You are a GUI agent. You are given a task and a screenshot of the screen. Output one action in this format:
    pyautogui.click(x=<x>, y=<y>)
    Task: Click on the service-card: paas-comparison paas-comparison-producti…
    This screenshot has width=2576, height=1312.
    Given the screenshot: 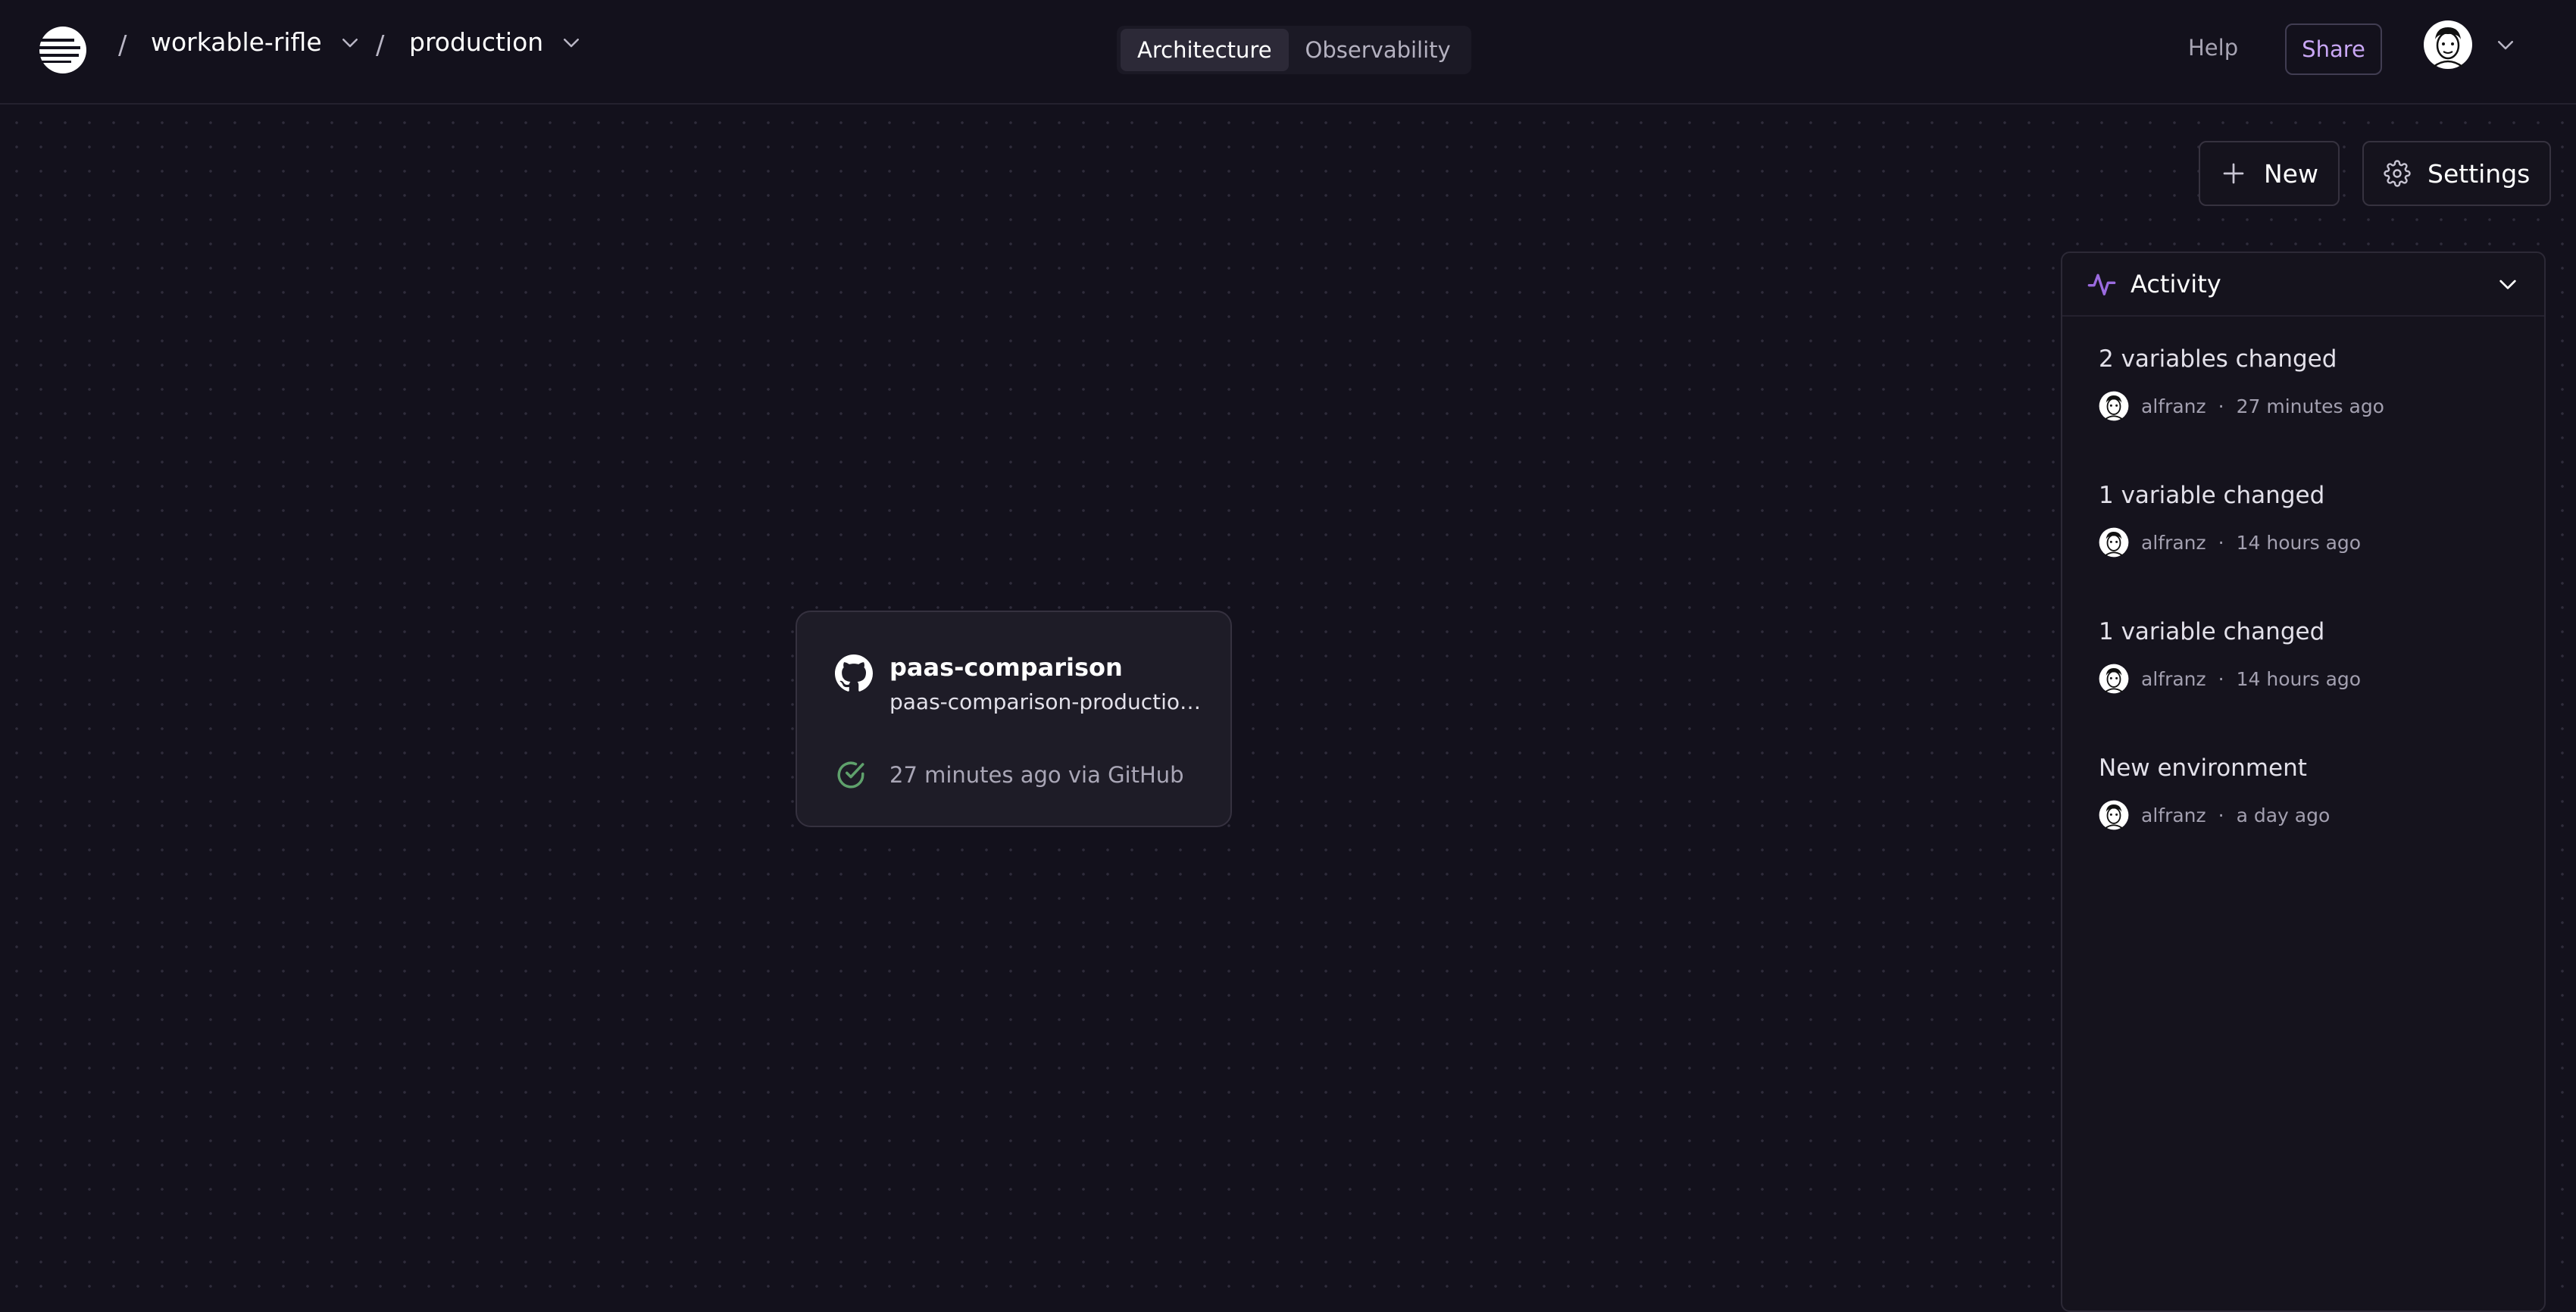 What is the action you would take?
    pyautogui.click(x=1014, y=719)
    